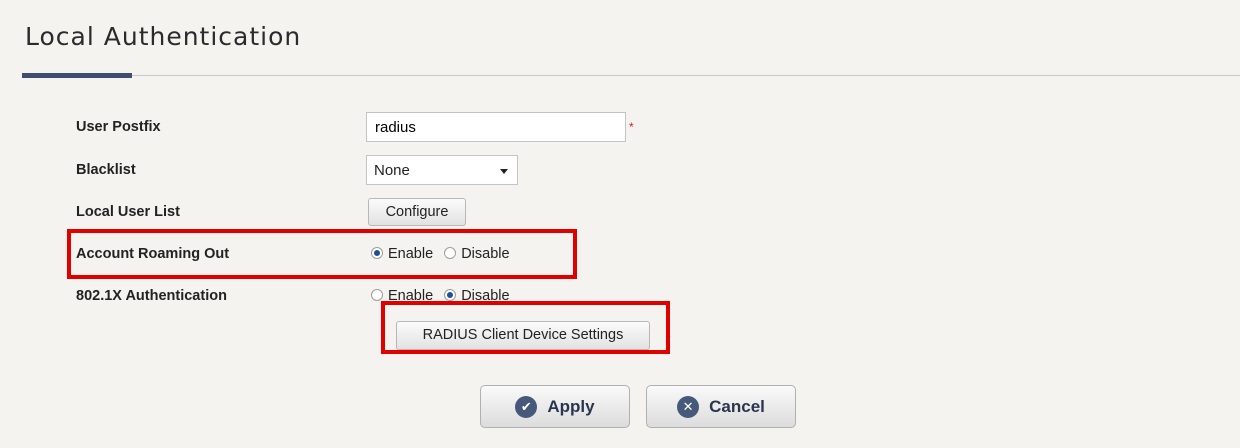 This screenshot has height=448, width=1240. What do you see at coordinates (450, 295) in the screenshot?
I see `dot1x-disable-radio` at bounding box center [450, 295].